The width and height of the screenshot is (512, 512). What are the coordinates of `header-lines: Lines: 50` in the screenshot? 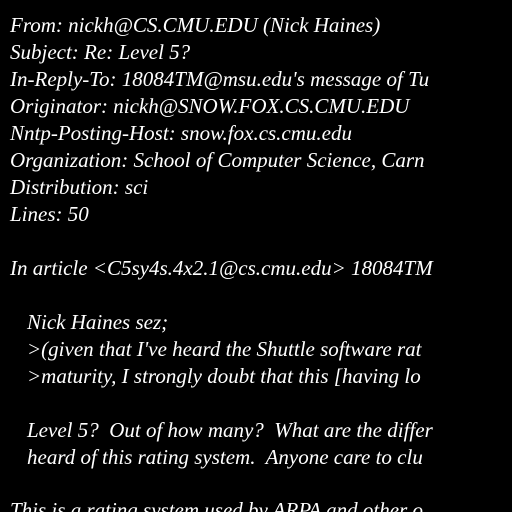 It's located at (49, 214).